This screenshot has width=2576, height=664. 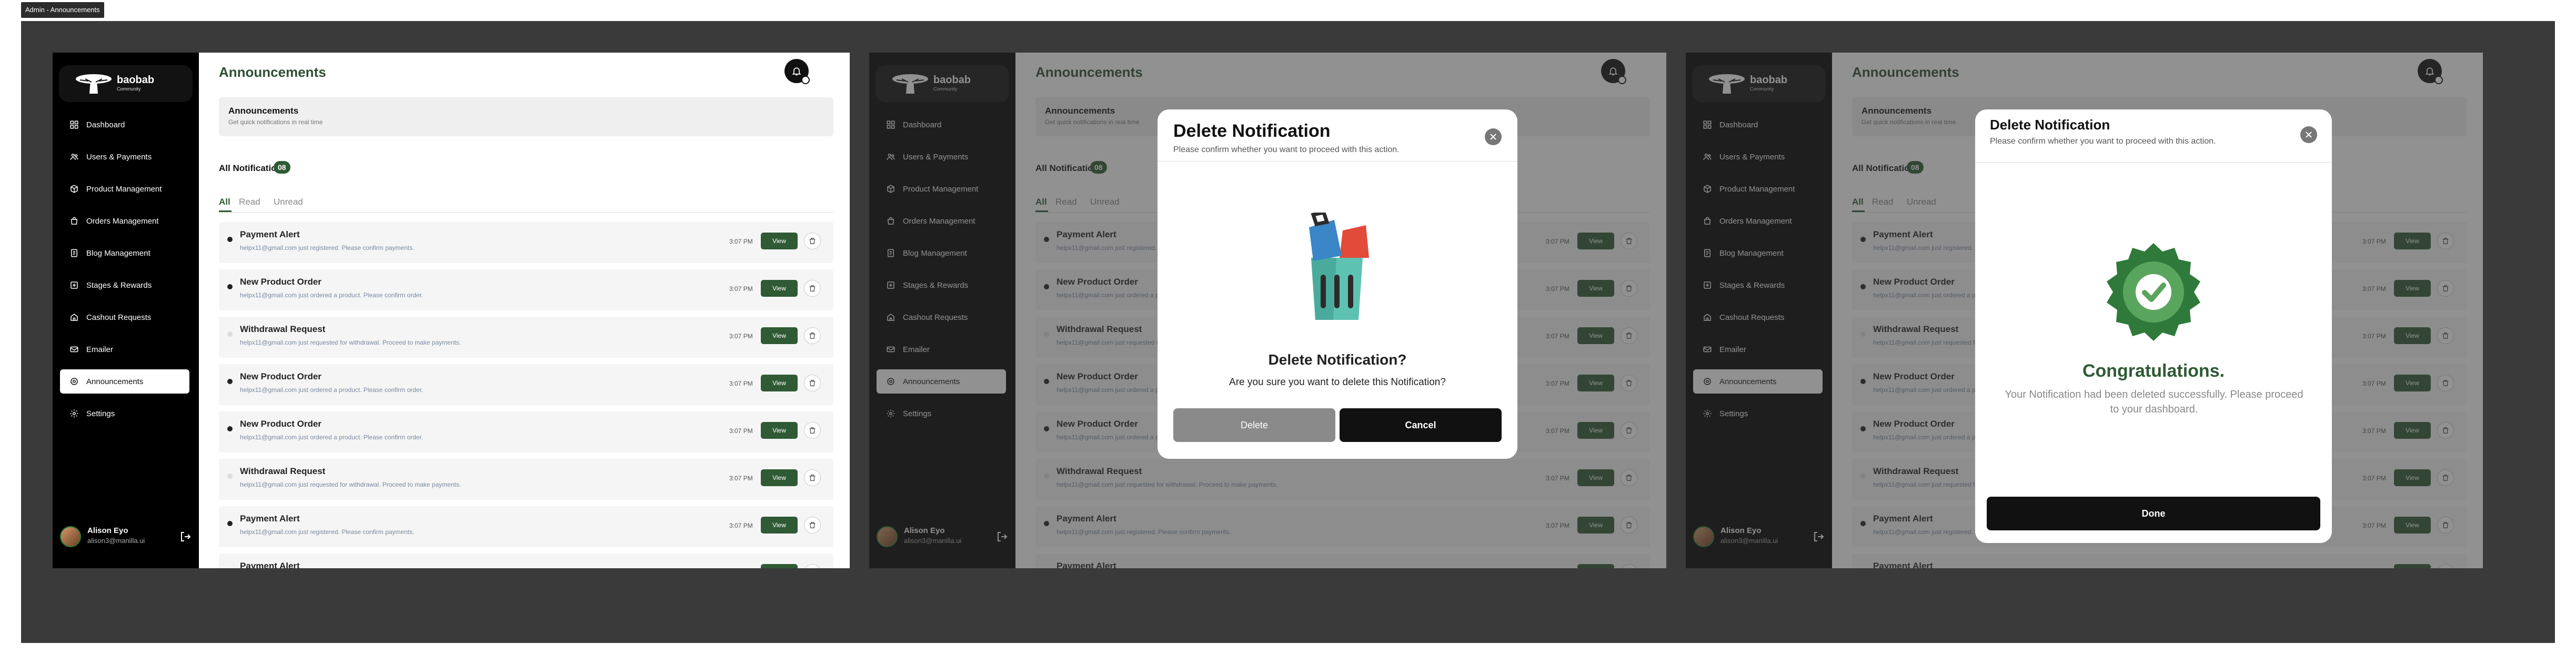 I want to click on user-name: Alison Eyo, so click(x=108, y=531).